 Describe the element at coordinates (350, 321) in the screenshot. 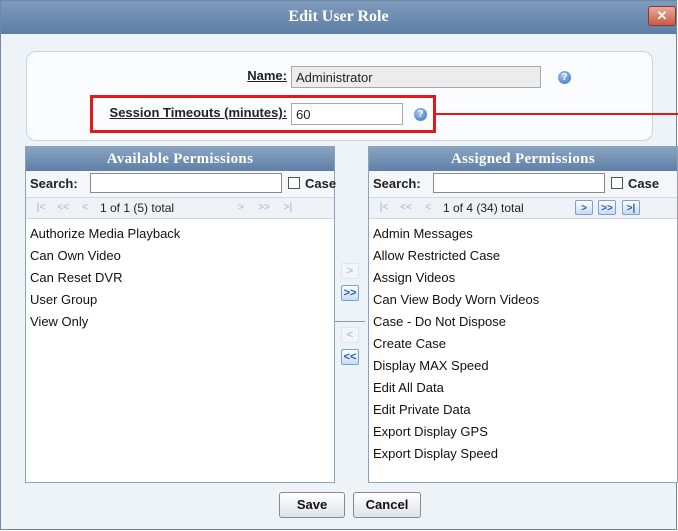

I see `transfer-divider` at that location.